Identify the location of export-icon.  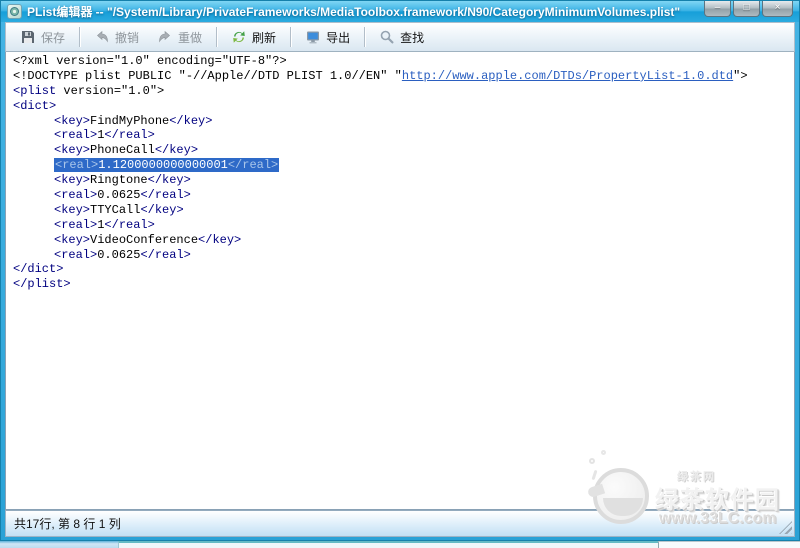
(313, 37).